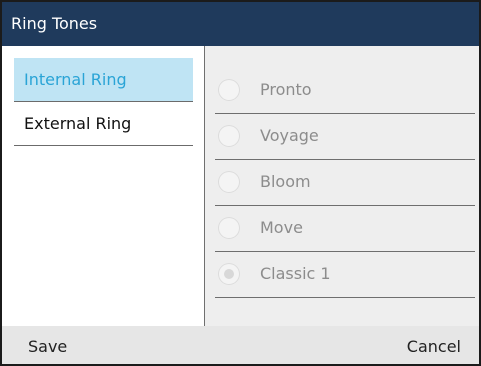 The width and height of the screenshot is (481, 366). I want to click on title-bar: Ring Tones, so click(240, 24).